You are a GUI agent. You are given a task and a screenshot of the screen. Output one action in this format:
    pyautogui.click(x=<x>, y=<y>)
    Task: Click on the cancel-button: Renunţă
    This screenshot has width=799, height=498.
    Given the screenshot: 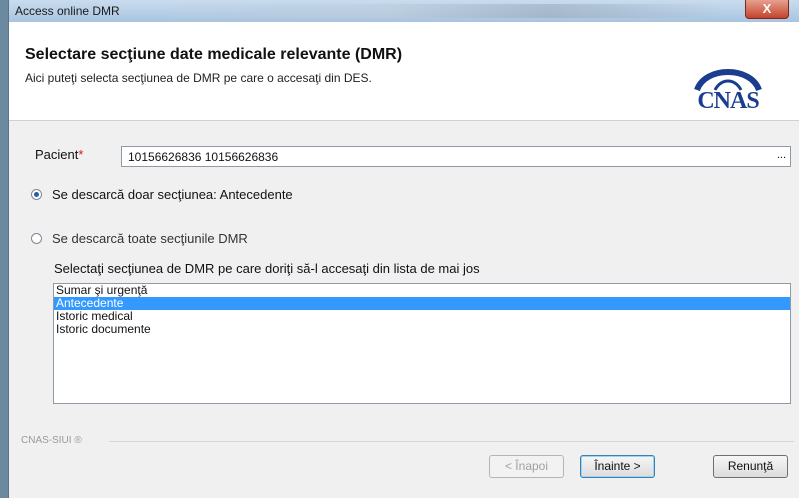 What is the action you would take?
    pyautogui.click(x=750, y=466)
    